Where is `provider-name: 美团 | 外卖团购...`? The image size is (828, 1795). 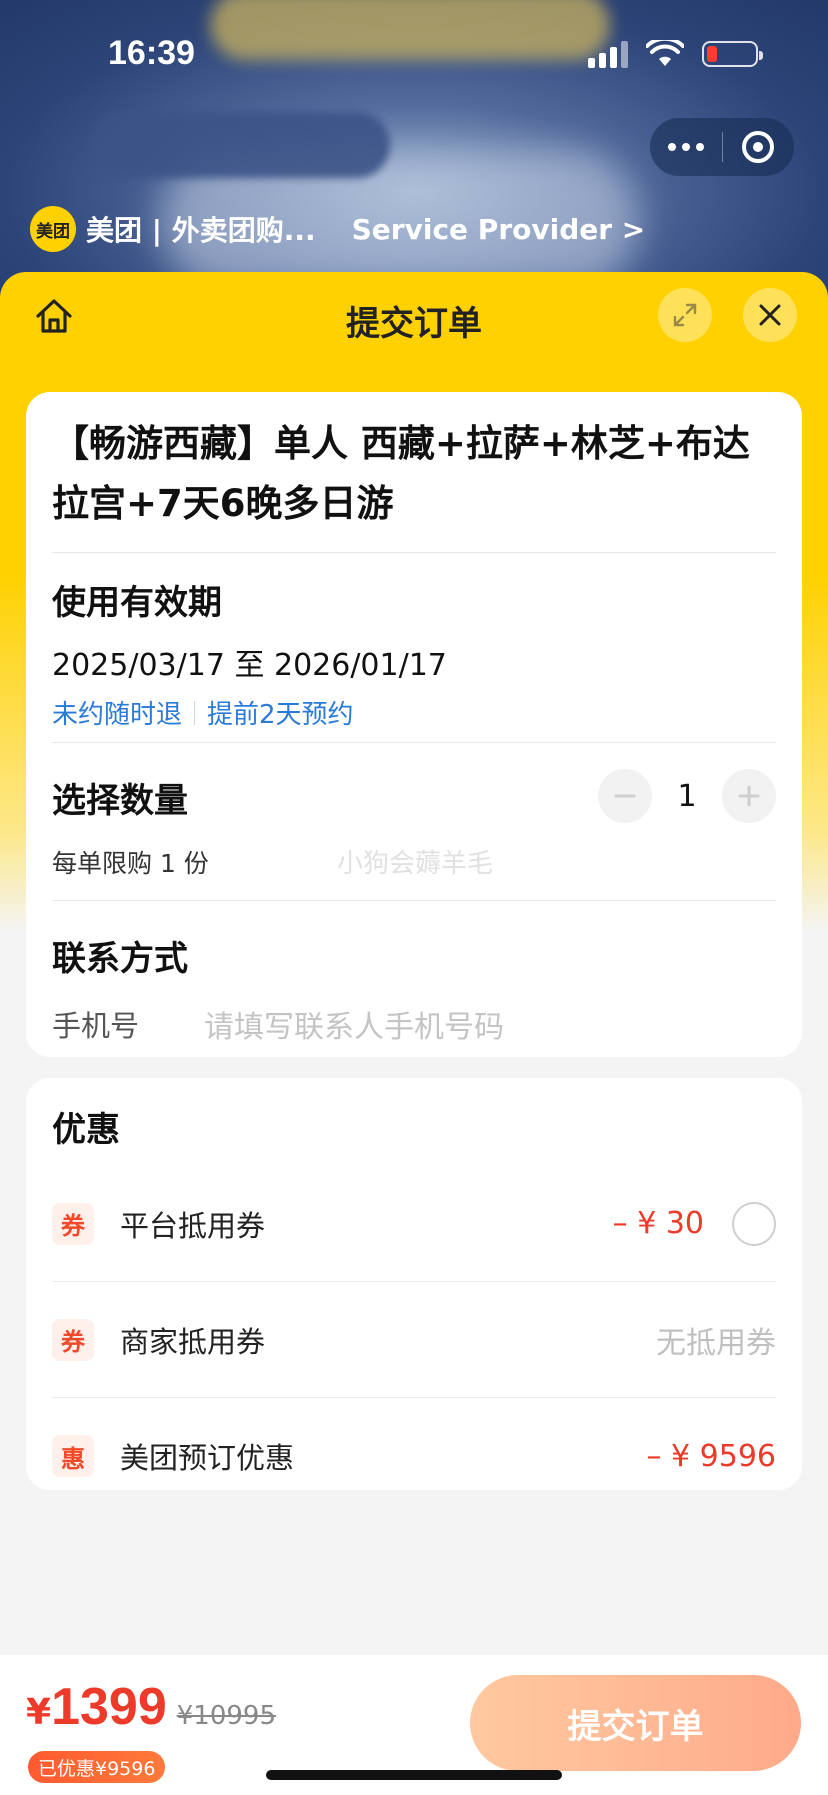 provider-name: 美团 | 外卖团购... is located at coordinates (201, 230).